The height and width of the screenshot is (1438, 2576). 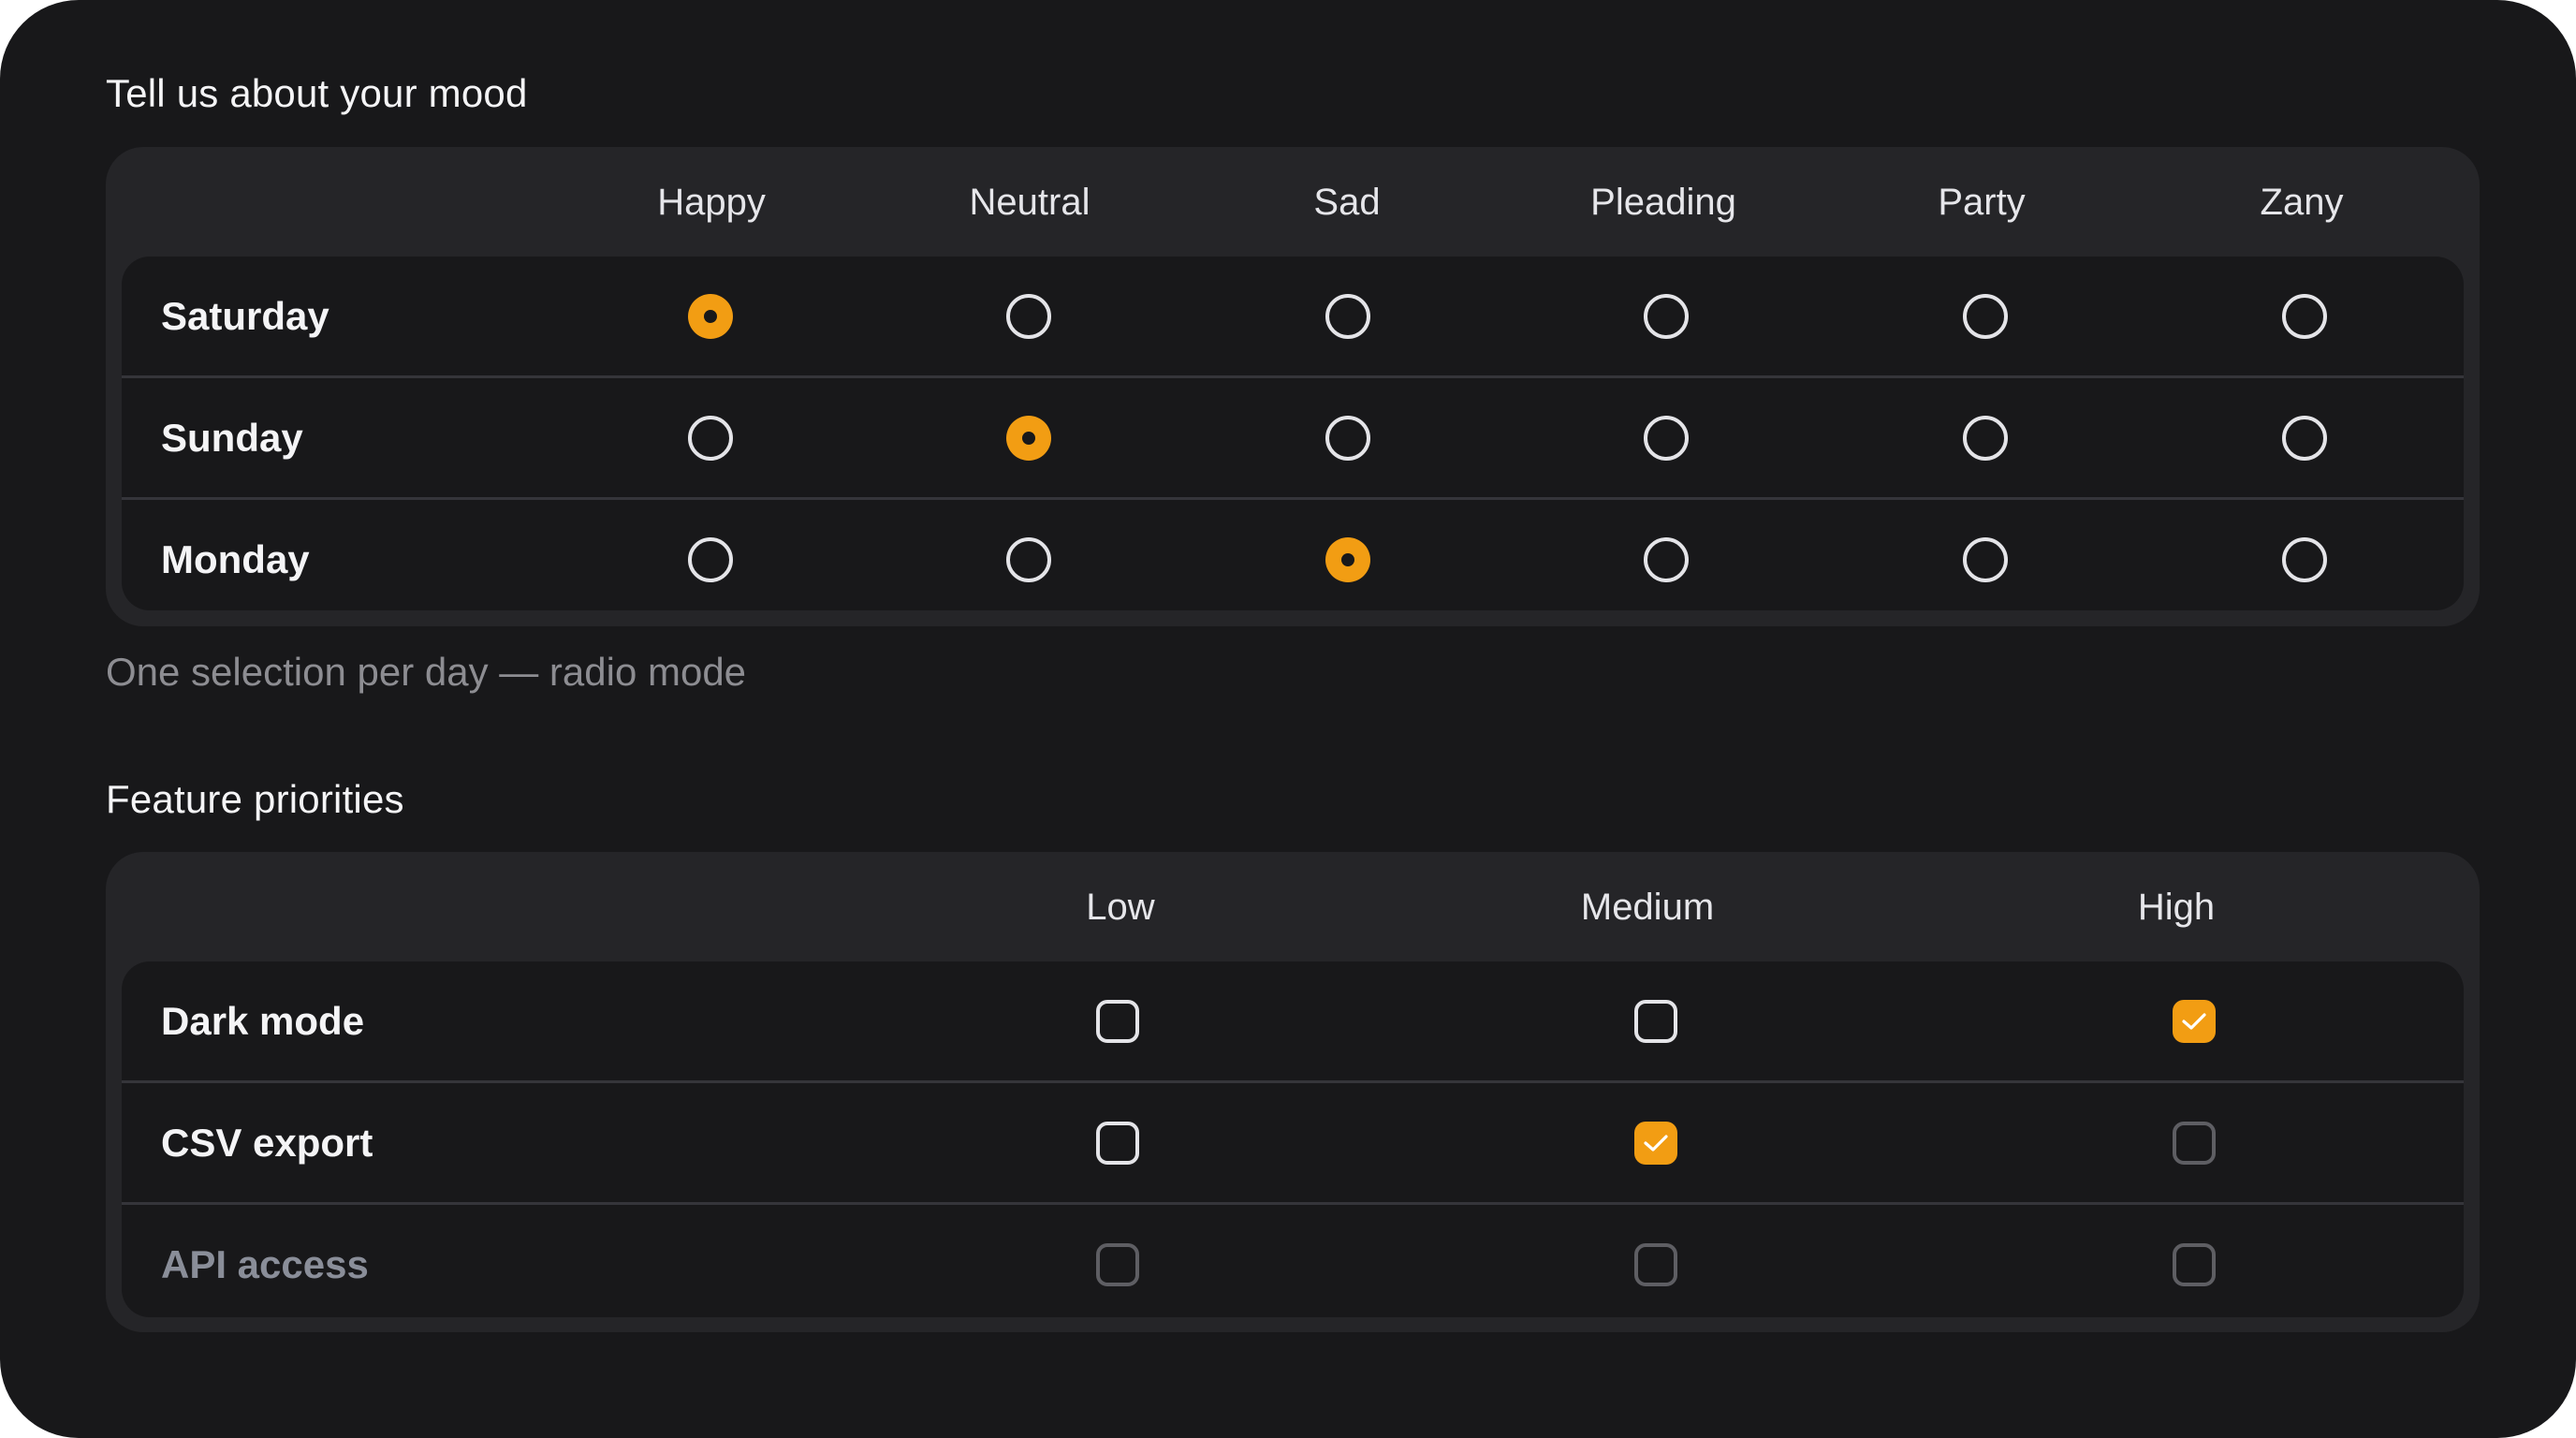 I want to click on mood-caption: One selection per day — radio mode, so click(x=426, y=672).